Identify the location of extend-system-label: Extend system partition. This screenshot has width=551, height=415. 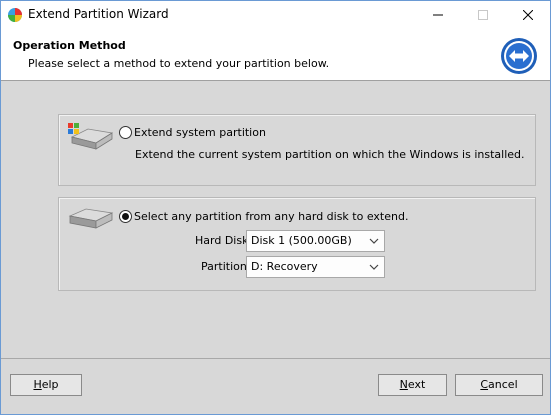
(200, 132).